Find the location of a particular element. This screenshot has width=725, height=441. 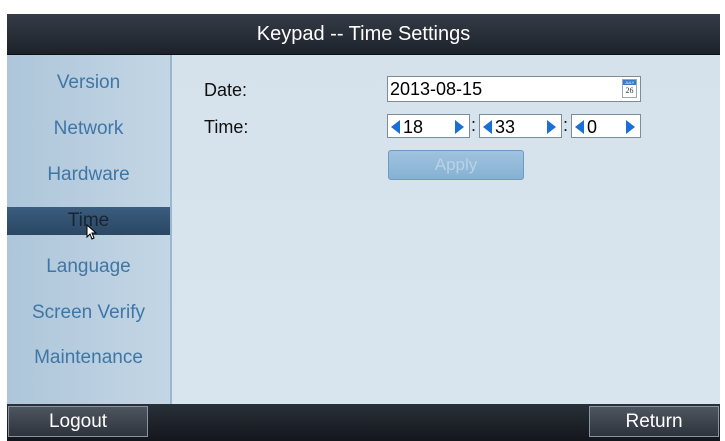

sidebar-item-time: Time is located at coordinates (88, 223).